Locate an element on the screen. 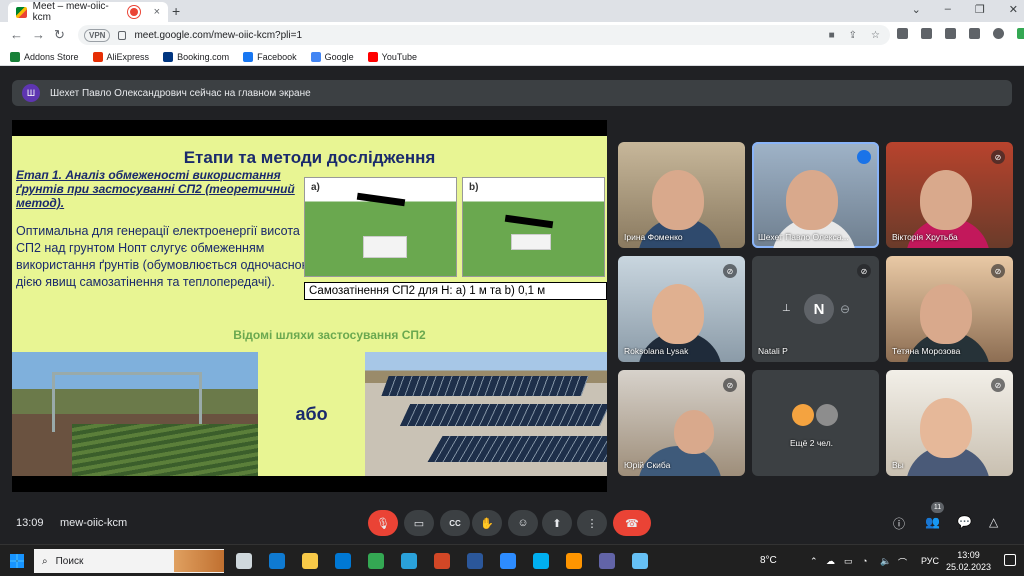  pin-icon: ⊥ is located at coordinates (786, 308).